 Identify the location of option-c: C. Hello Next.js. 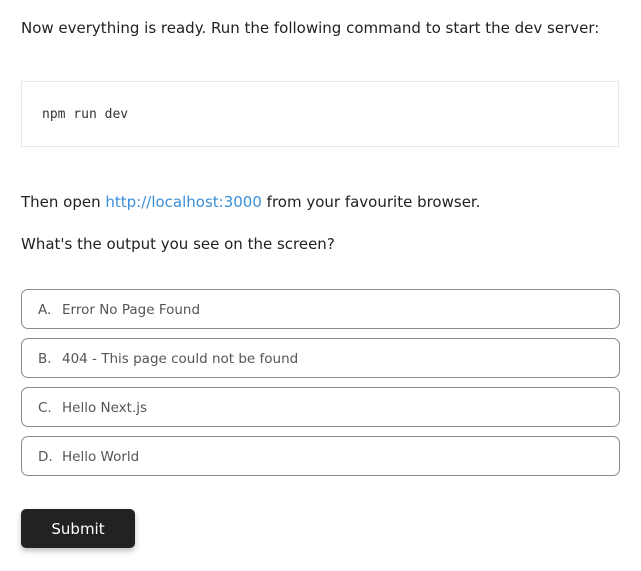
(320, 407).